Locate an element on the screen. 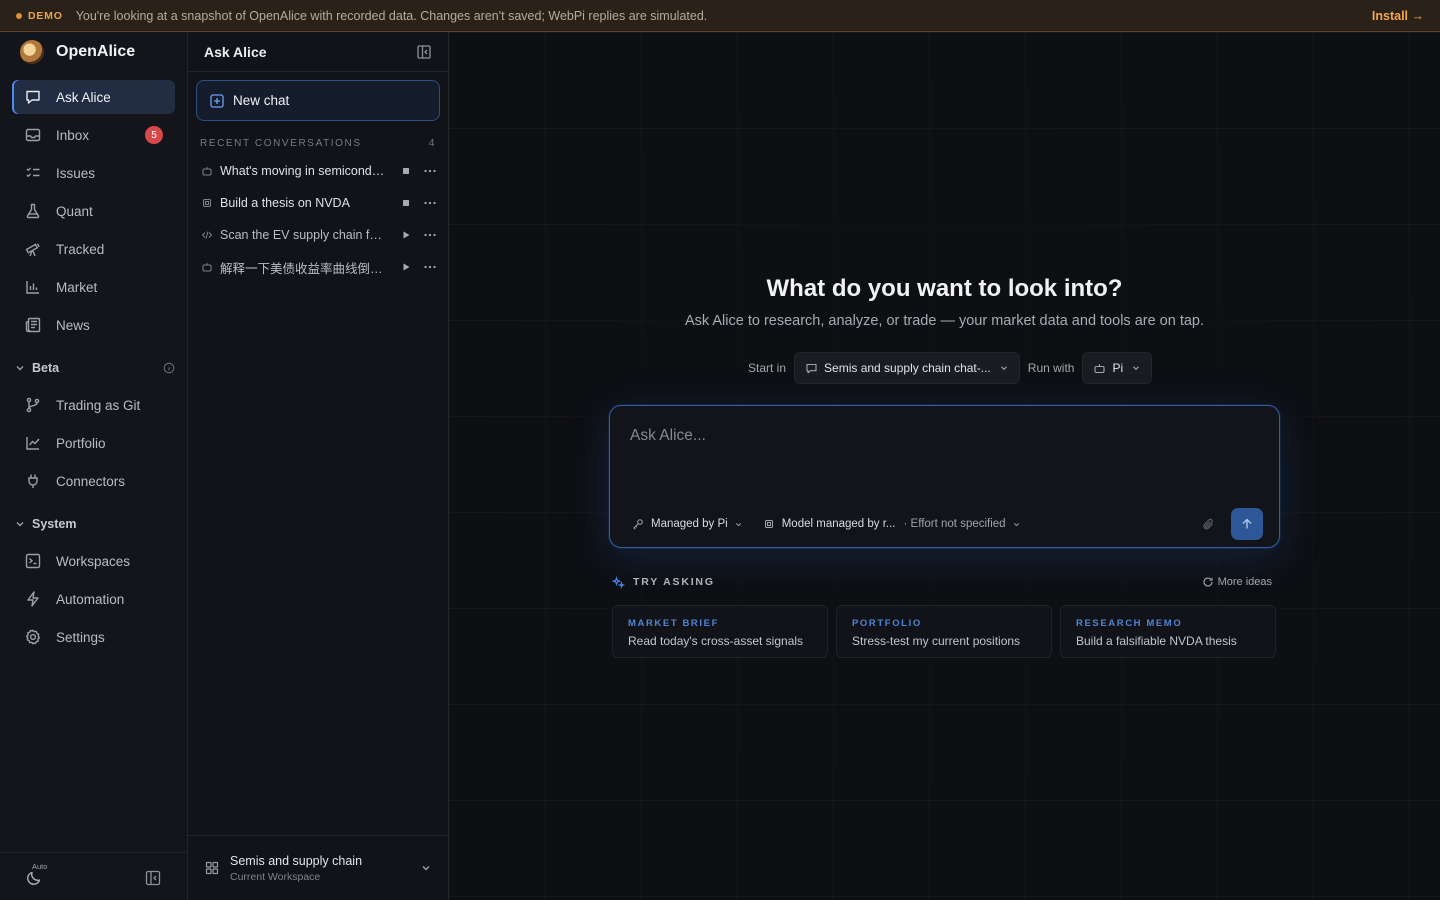  brand: OpenAlice is located at coordinates (93, 52).